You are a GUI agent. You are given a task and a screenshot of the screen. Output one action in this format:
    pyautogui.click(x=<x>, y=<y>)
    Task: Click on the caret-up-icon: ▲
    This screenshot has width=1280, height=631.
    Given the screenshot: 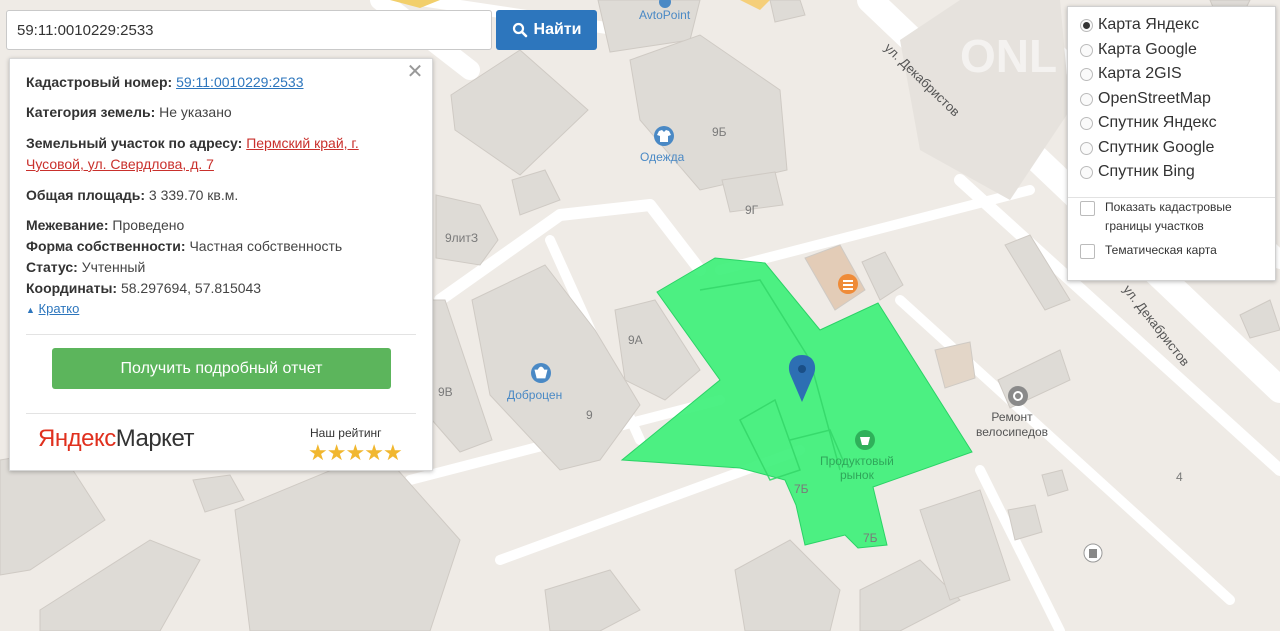 What is the action you would take?
    pyautogui.click(x=30, y=310)
    